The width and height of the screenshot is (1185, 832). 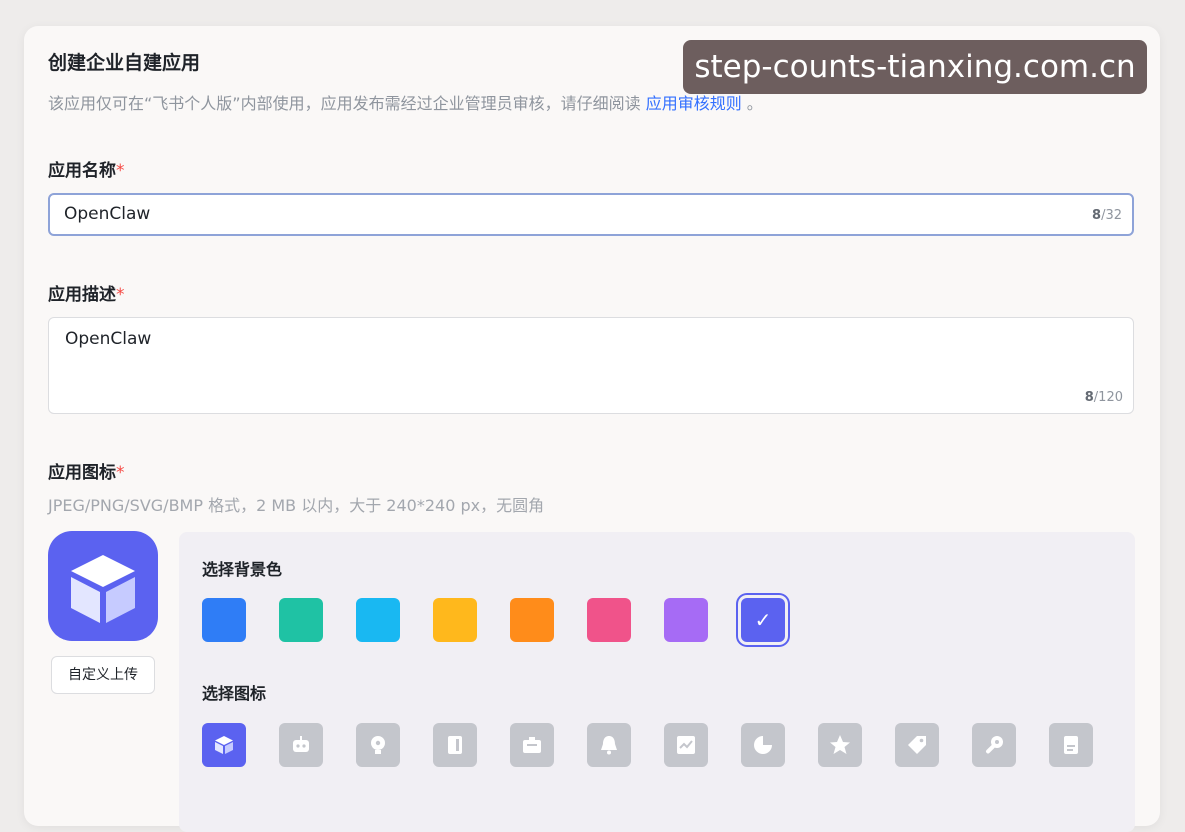 I want to click on app-desc-counter: 8/120, so click(x=1104, y=397).